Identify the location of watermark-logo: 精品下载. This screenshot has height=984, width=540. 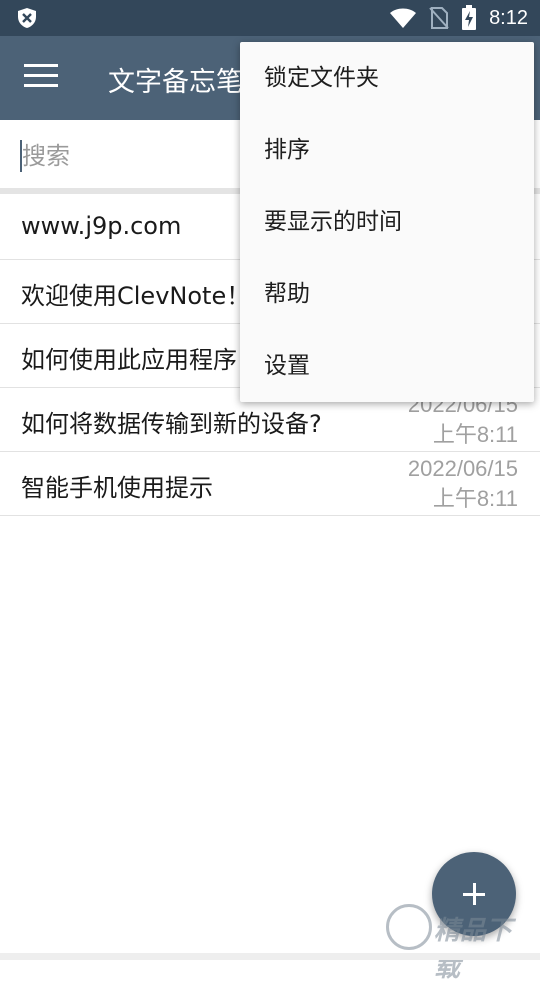
(461, 942).